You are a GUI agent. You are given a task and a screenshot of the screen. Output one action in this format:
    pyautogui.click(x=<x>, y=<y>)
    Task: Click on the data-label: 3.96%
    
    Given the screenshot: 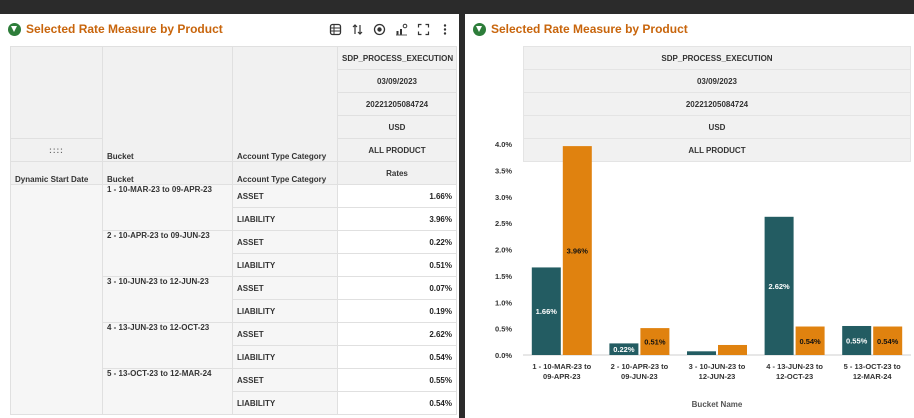 What is the action you would take?
    pyautogui.click(x=578, y=251)
    